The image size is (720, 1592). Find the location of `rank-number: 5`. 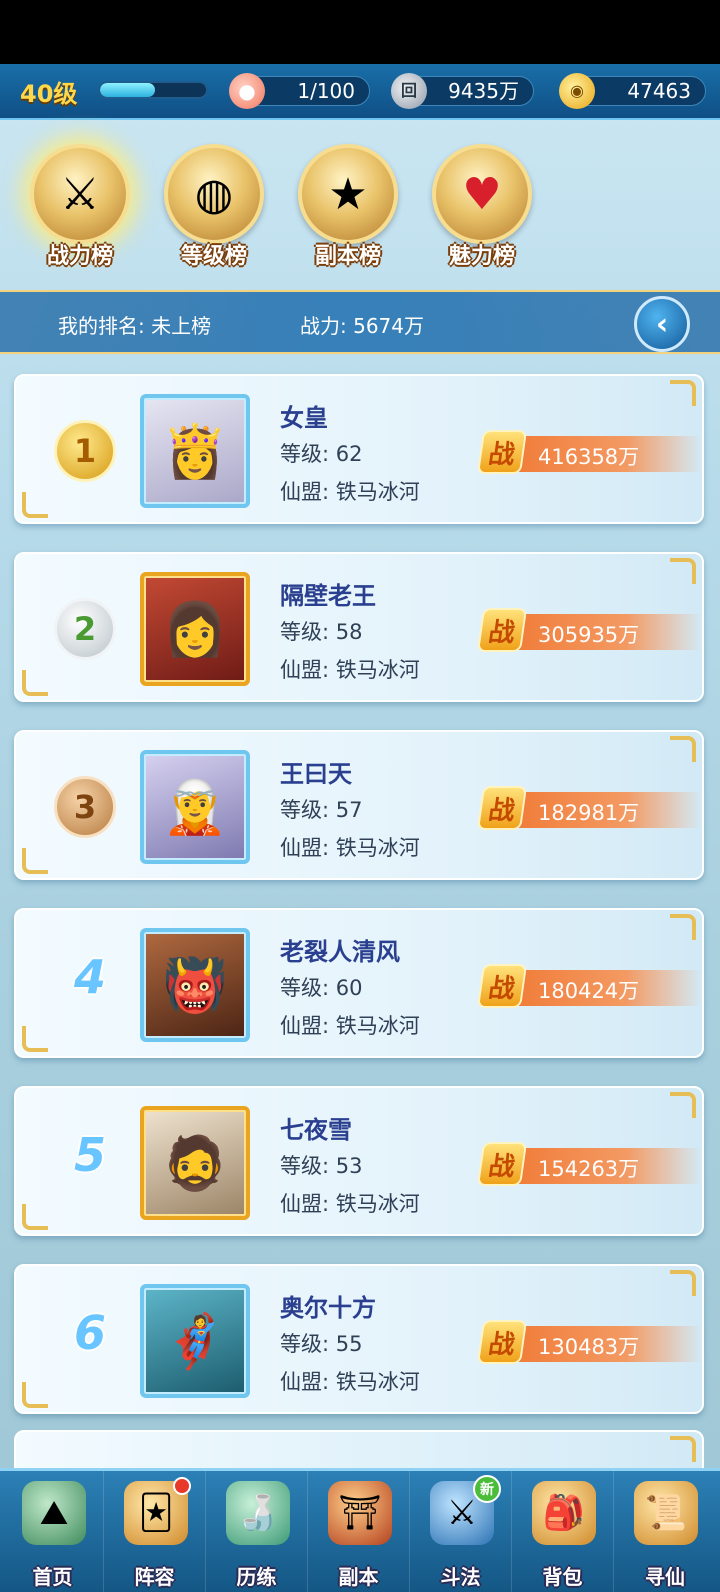

rank-number: 5 is located at coordinates (89, 1155).